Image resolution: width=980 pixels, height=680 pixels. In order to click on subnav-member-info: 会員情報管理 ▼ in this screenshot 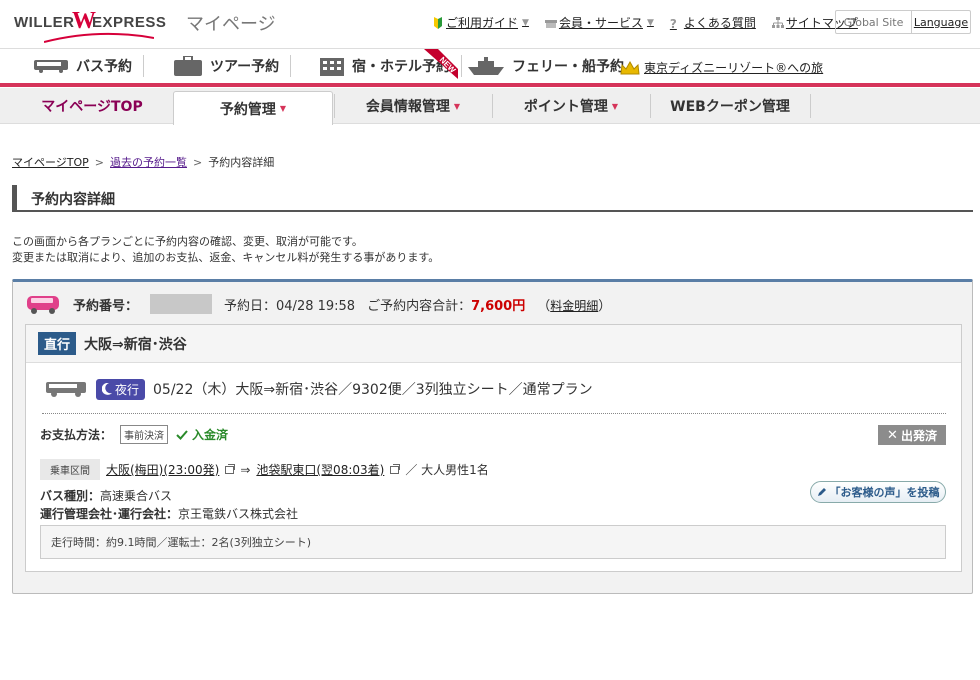, I will do `click(413, 106)`.